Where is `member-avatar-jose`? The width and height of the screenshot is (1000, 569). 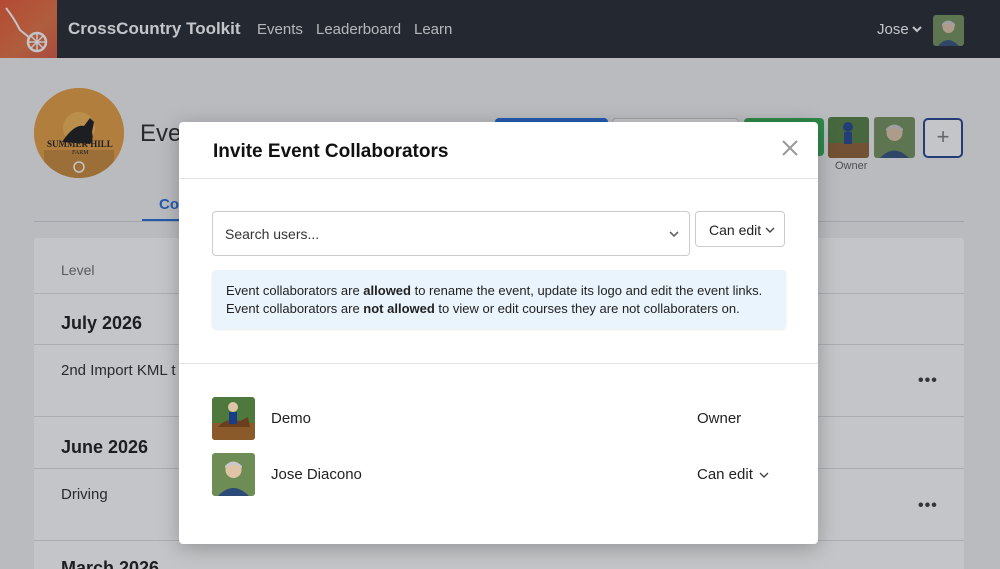
member-avatar-jose is located at coordinates (233, 474).